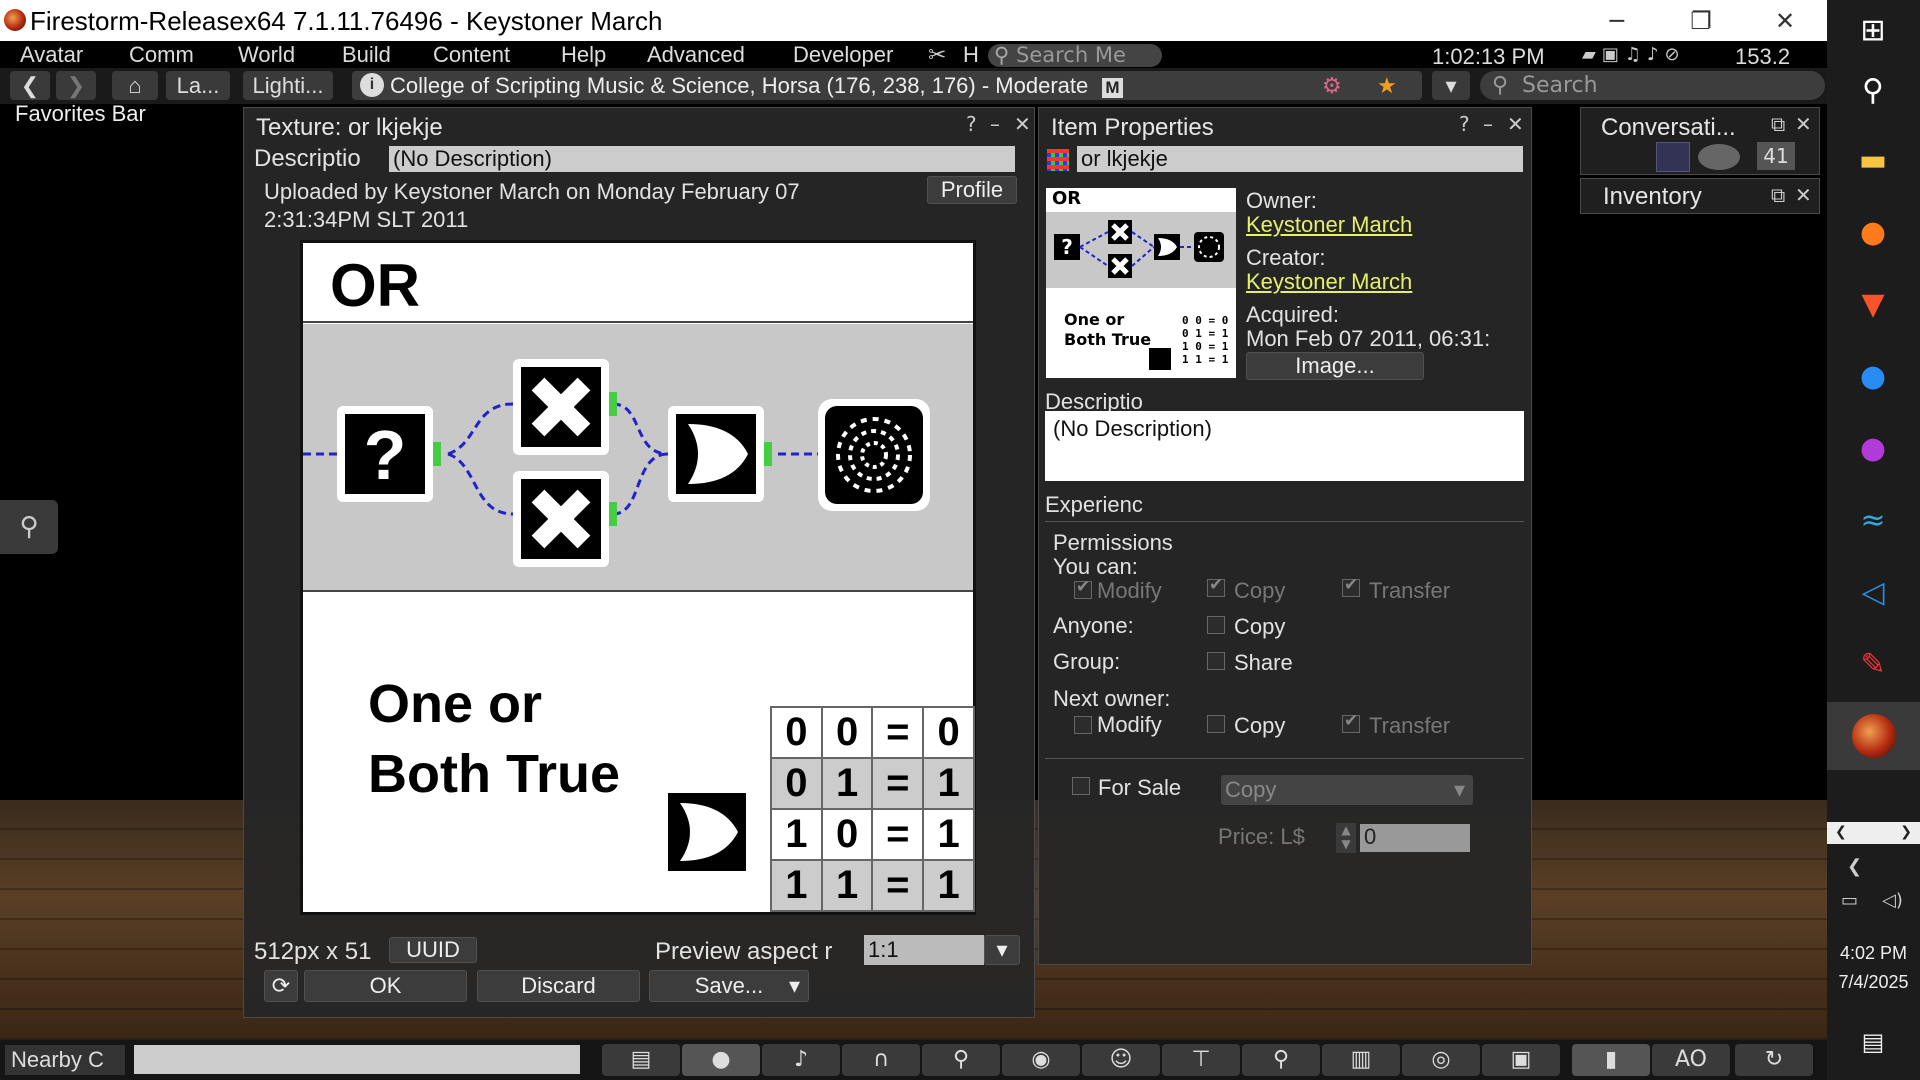  I want to click on favorite-star-icon: ★, so click(1387, 85).